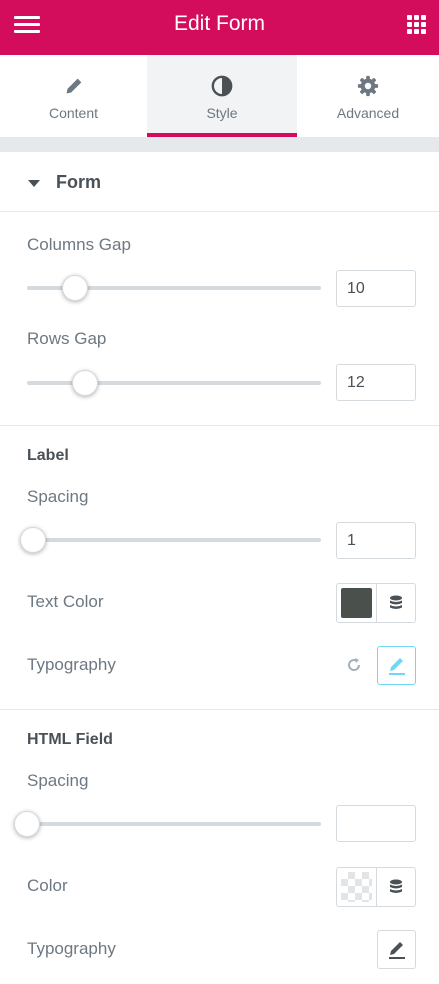 The image size is (439, 984). What do you see at coordinates (219, 144) in the screenshot?
I see `tabs-divider` at bounding box center [219, 144].